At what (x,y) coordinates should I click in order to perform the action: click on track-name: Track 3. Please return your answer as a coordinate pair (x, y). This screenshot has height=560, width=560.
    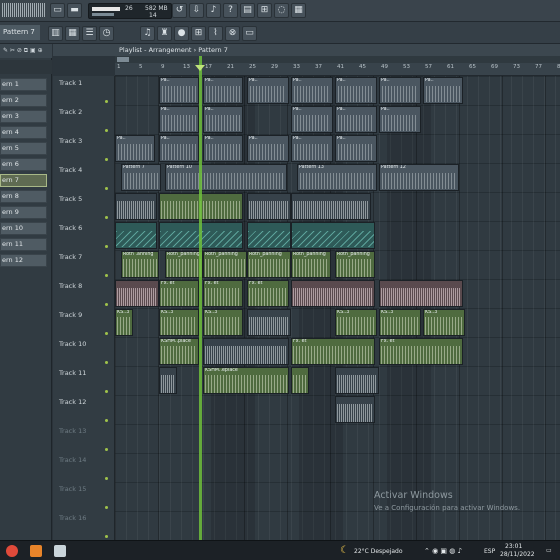
    Looking at the image, I should click on (70, 141).